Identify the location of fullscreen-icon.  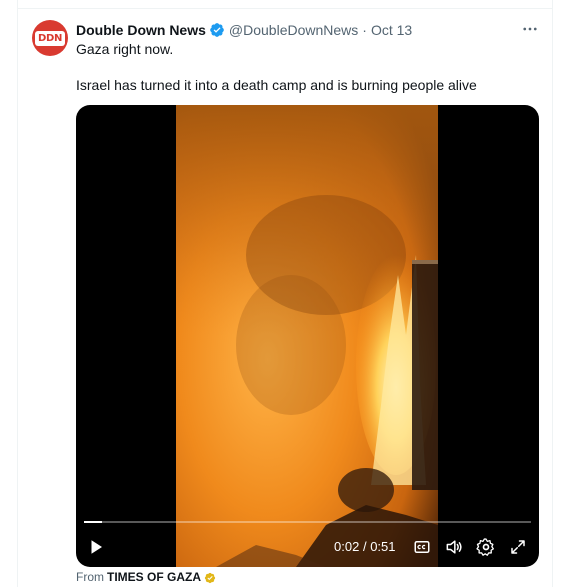
(518, 547).